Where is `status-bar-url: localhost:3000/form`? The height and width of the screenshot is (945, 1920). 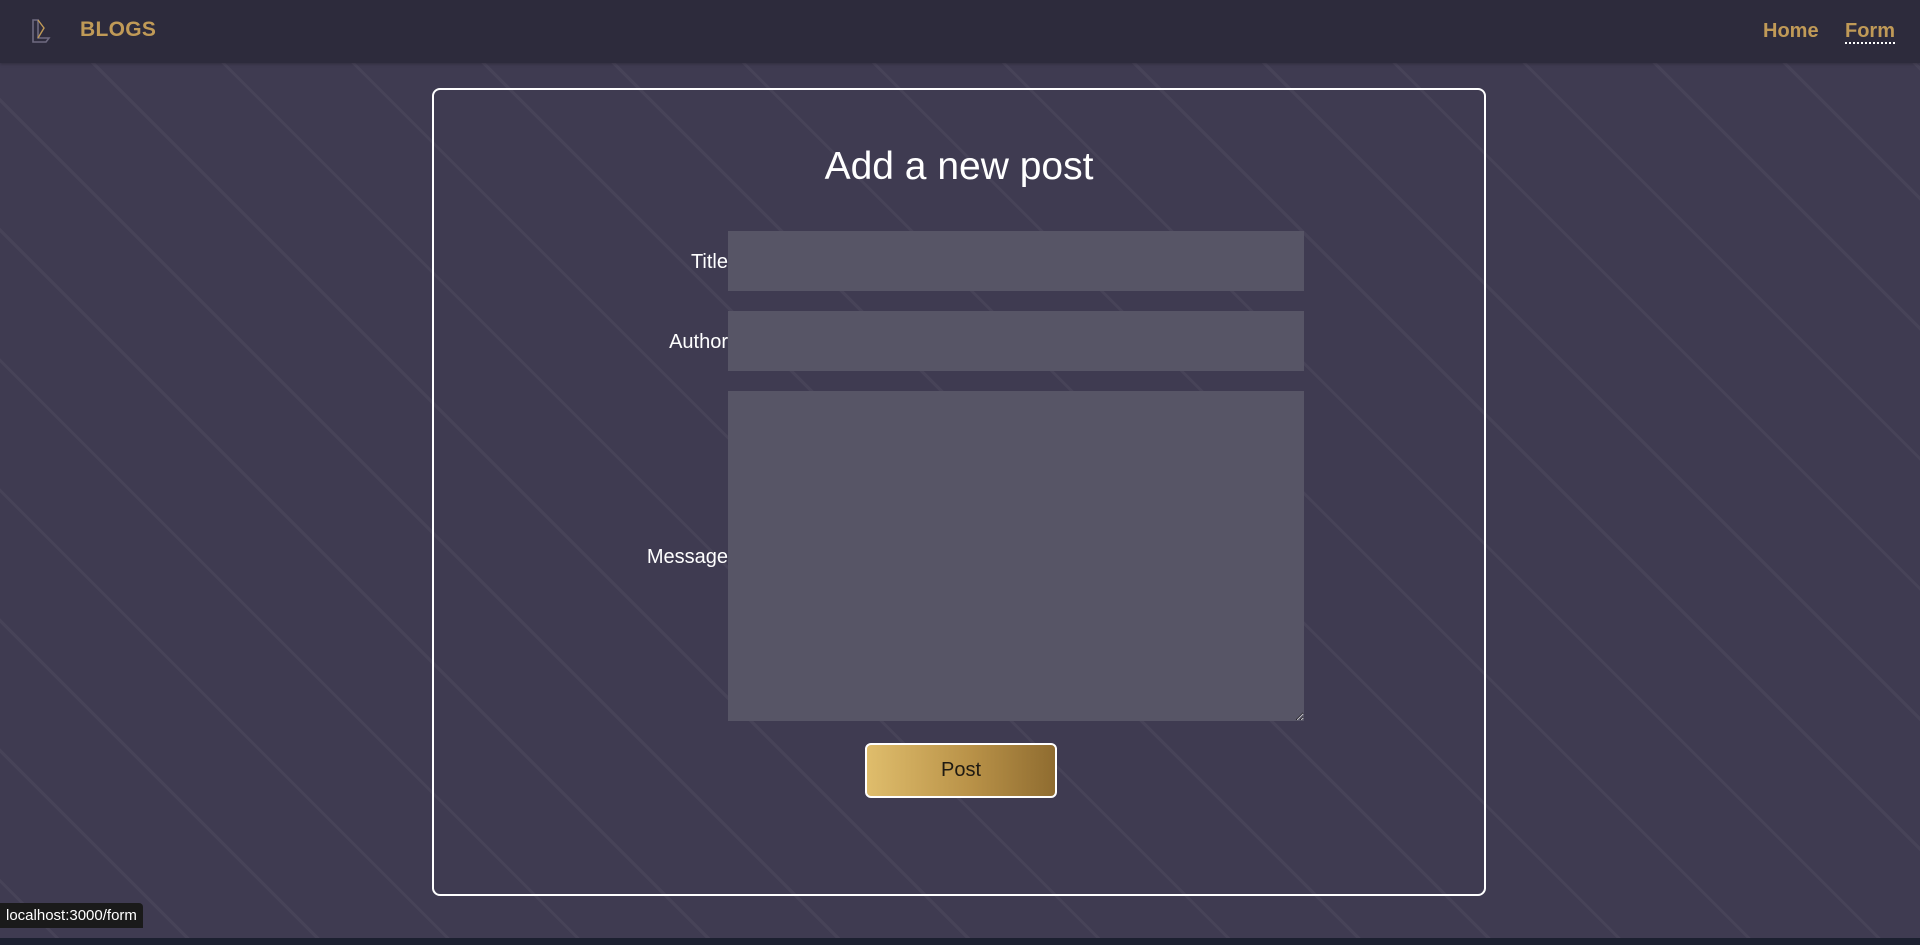 status-bar-url: localhost:3000/form is located at coordinates (71, 915).